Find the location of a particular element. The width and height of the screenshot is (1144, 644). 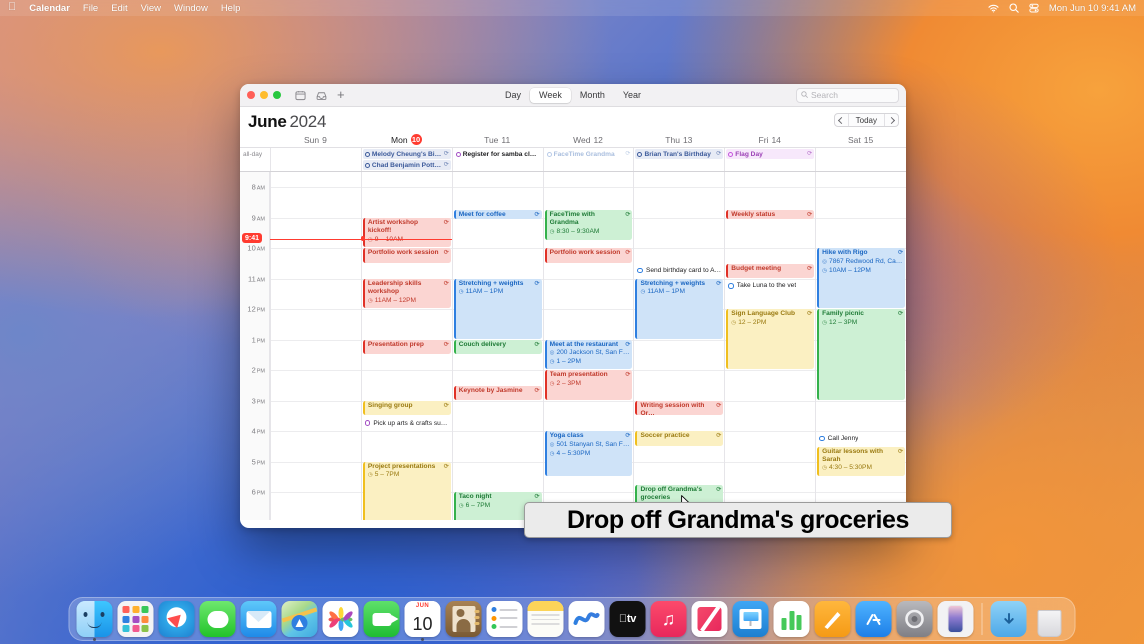

dock-item-photos is located at coordinates (340, 619).